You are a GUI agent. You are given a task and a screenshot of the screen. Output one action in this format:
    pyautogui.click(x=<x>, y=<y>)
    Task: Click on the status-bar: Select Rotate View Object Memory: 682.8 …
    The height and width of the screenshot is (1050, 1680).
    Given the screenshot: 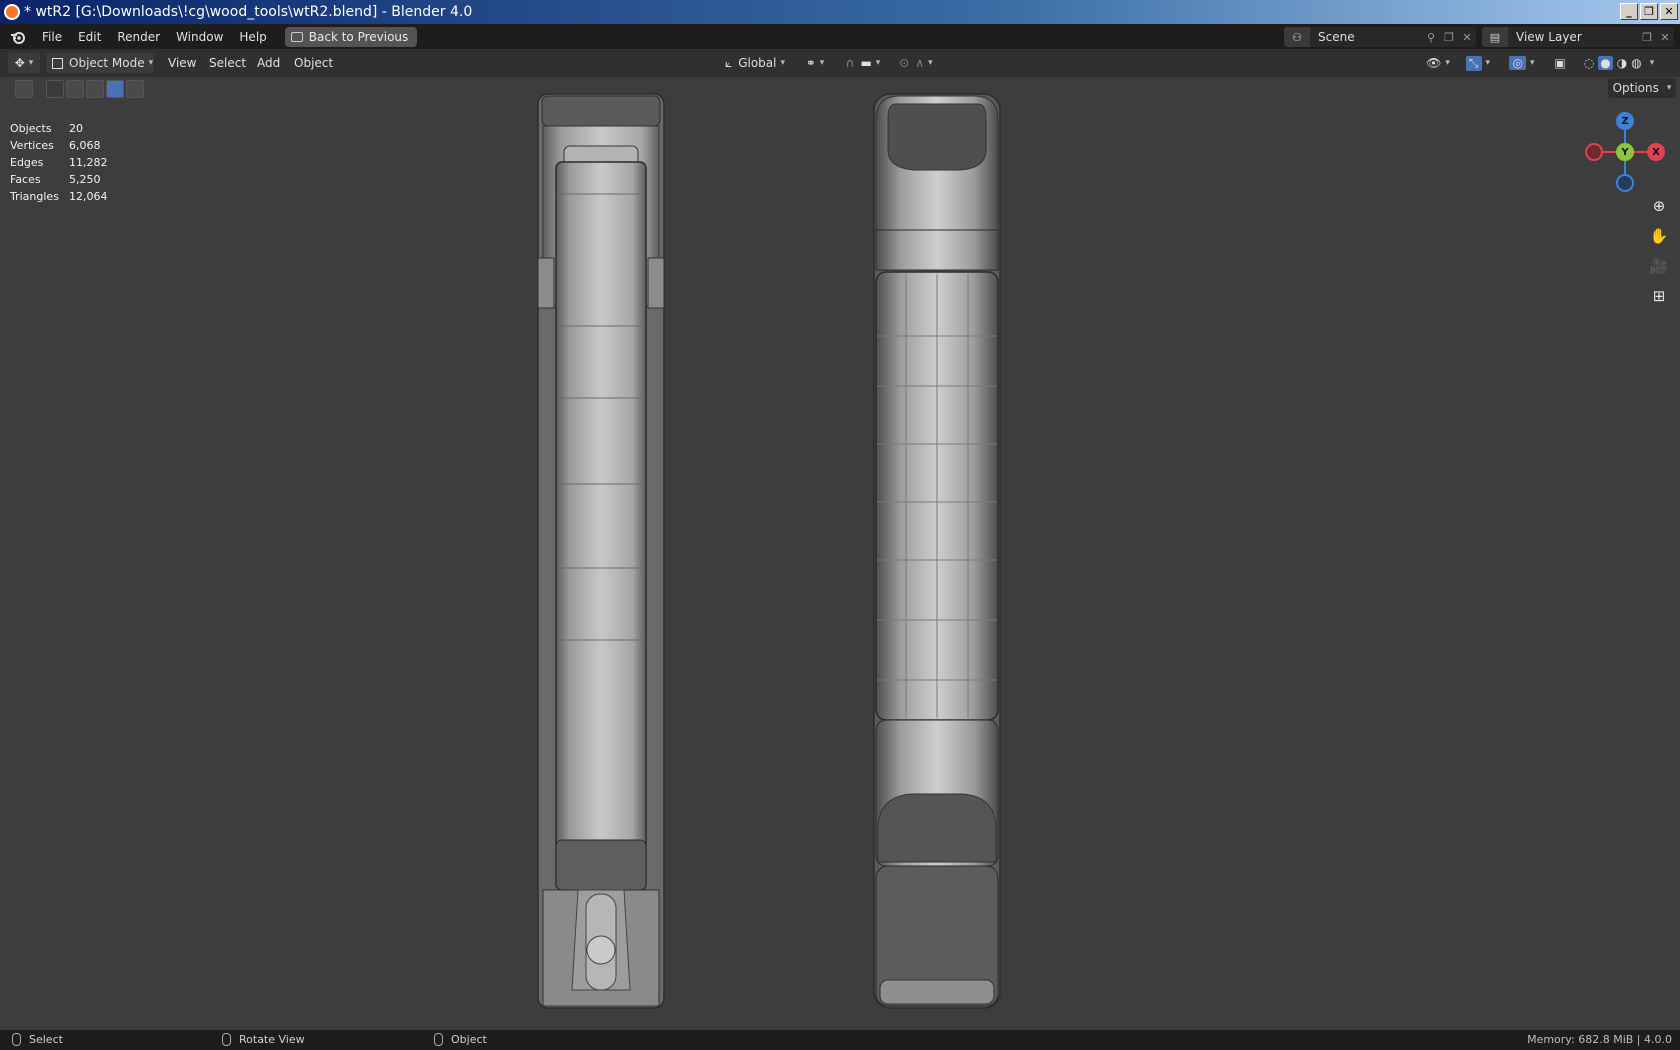 What is the action you would take?
    pyautogui.click(x=840, y=1040)
    